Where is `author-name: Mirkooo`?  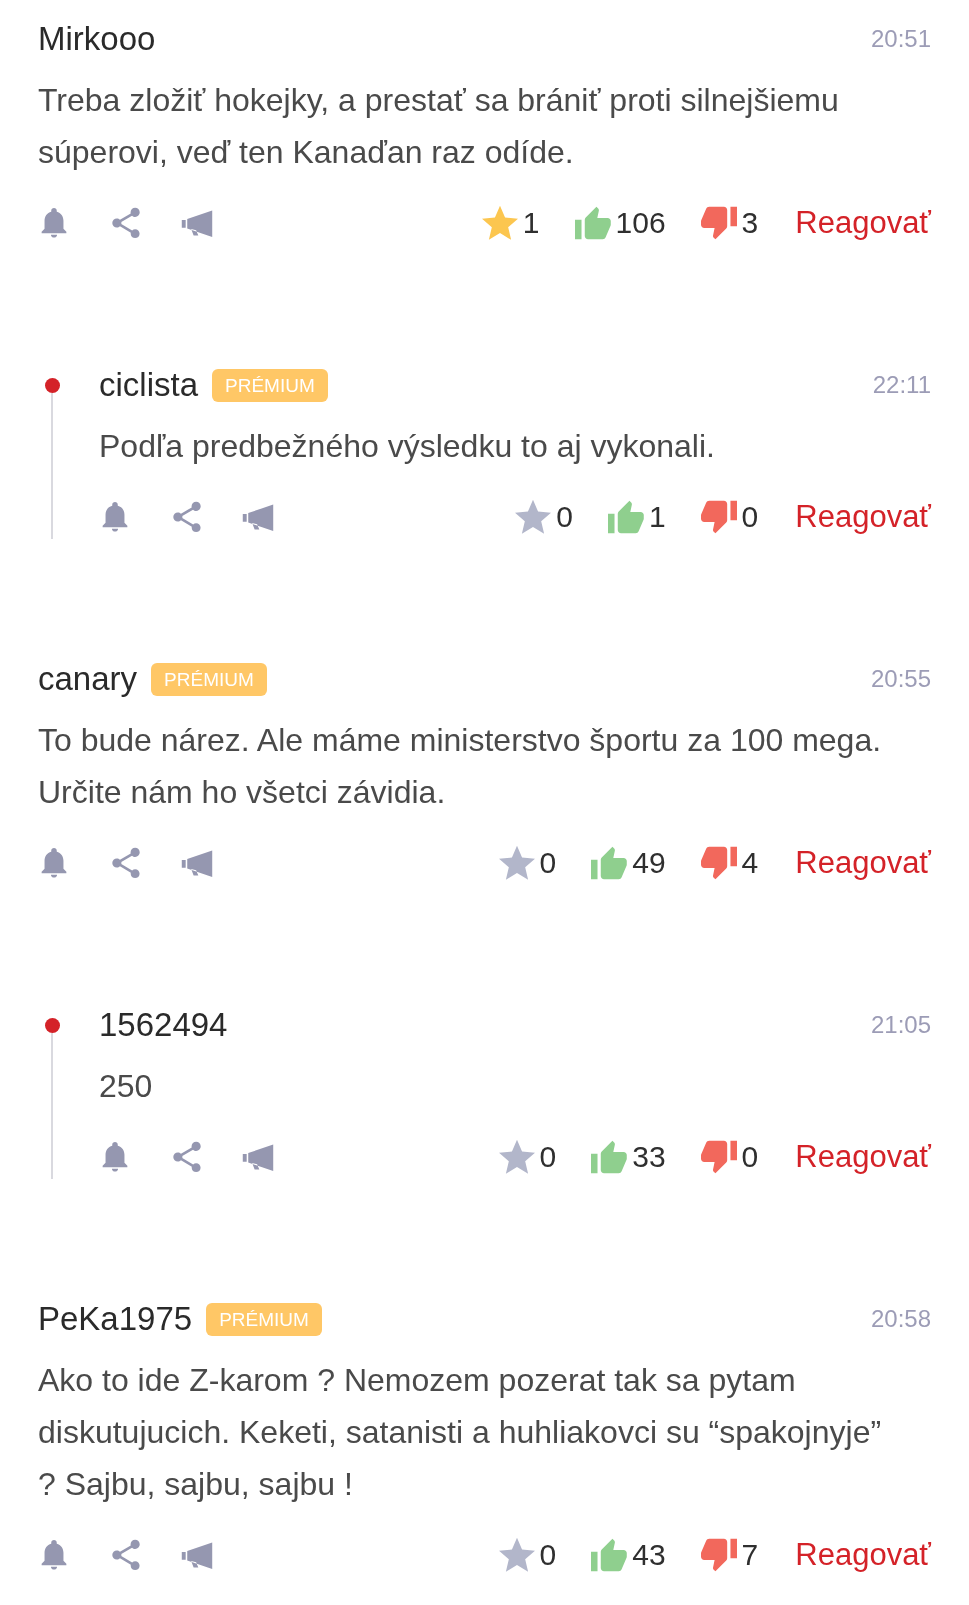 author-name: Mirkooo is located at coordinates (97, 39).